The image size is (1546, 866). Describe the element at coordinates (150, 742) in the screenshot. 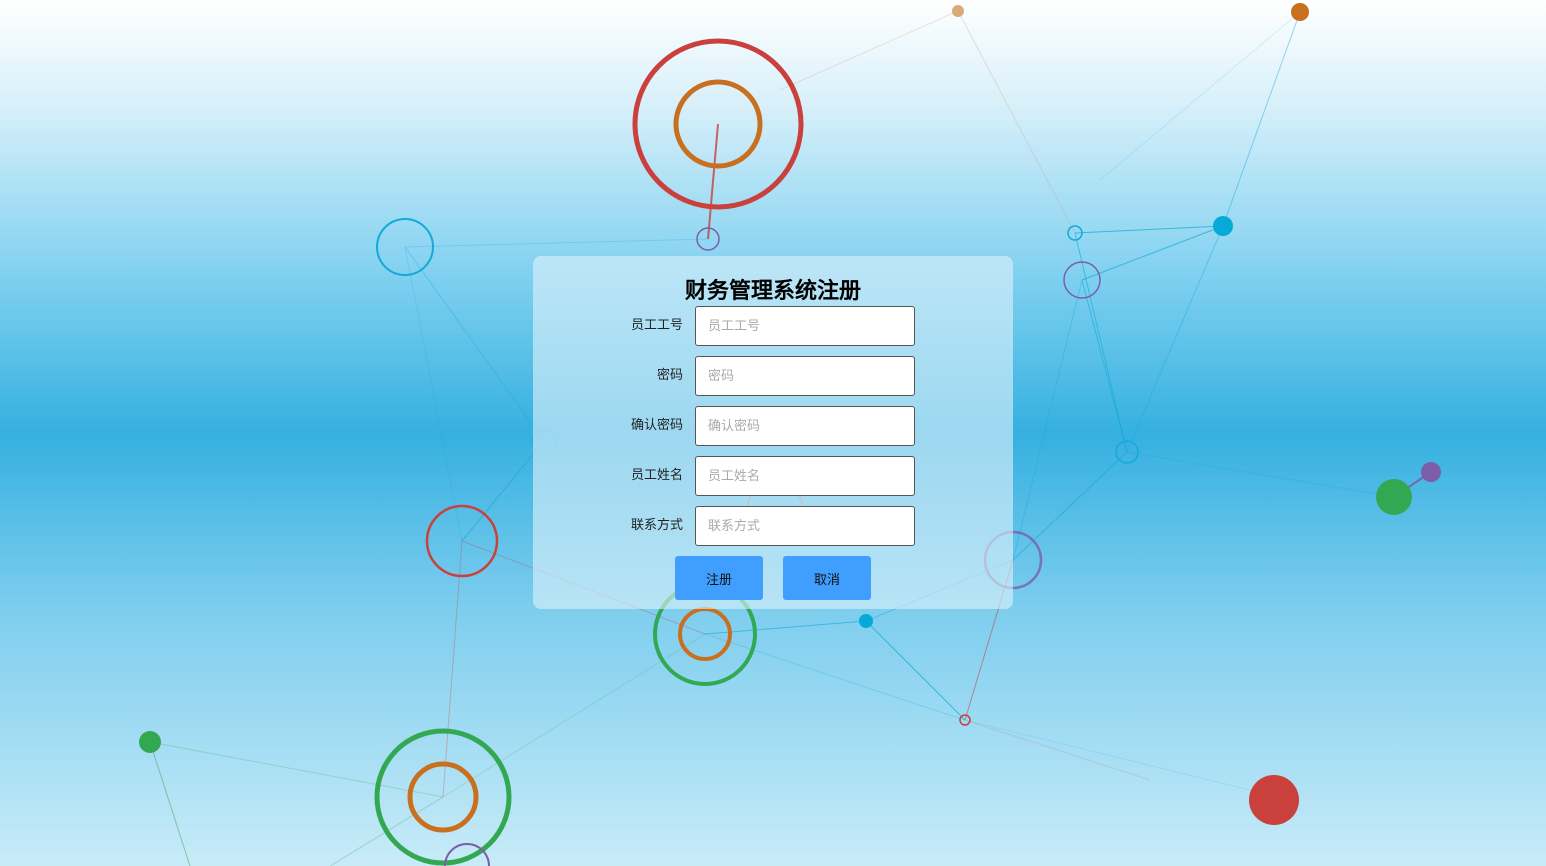

I see `dot-green-left` at that location.